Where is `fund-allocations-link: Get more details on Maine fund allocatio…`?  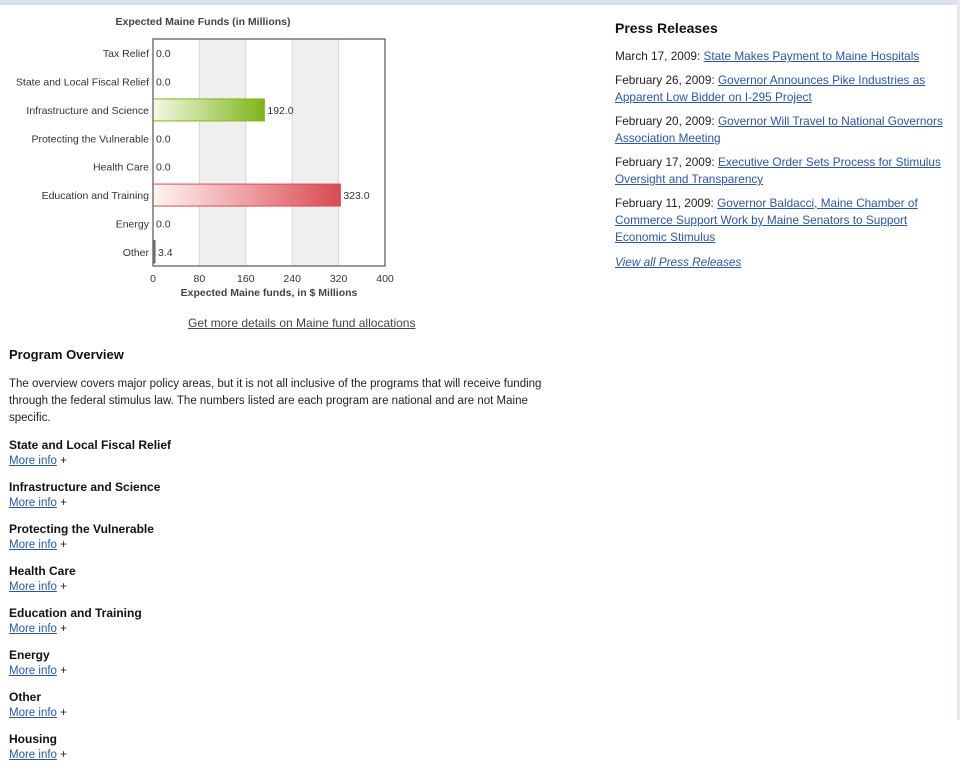
fund-allocations-link: Get more details on Maine fund allocatio… is located at coordinates (301, 323).